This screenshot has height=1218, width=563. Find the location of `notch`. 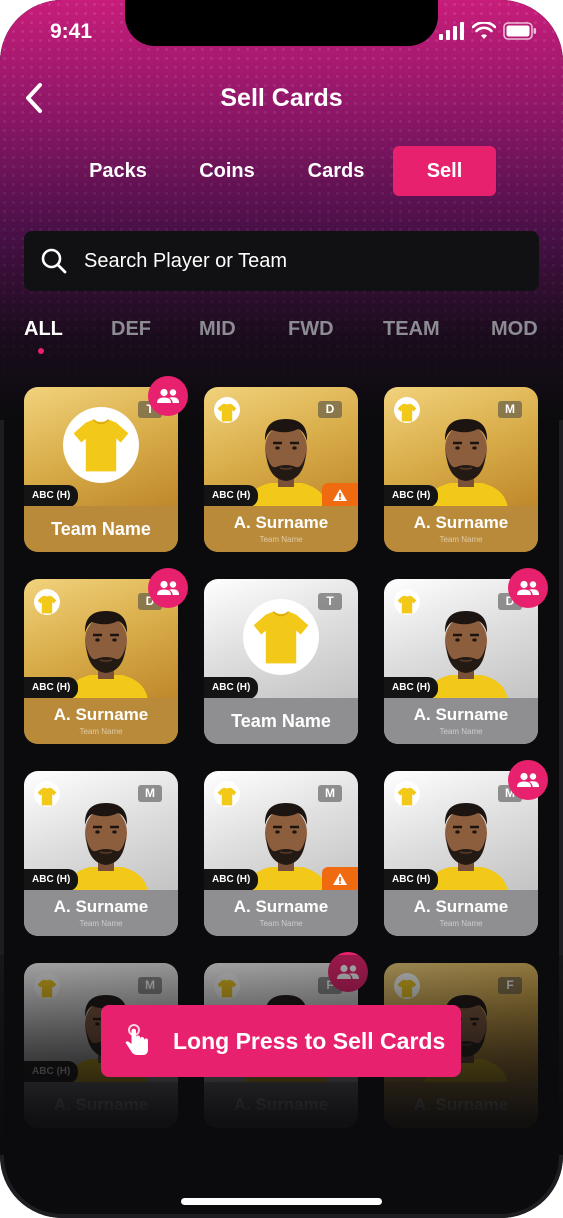

notch is located at coordinates (281, 23).